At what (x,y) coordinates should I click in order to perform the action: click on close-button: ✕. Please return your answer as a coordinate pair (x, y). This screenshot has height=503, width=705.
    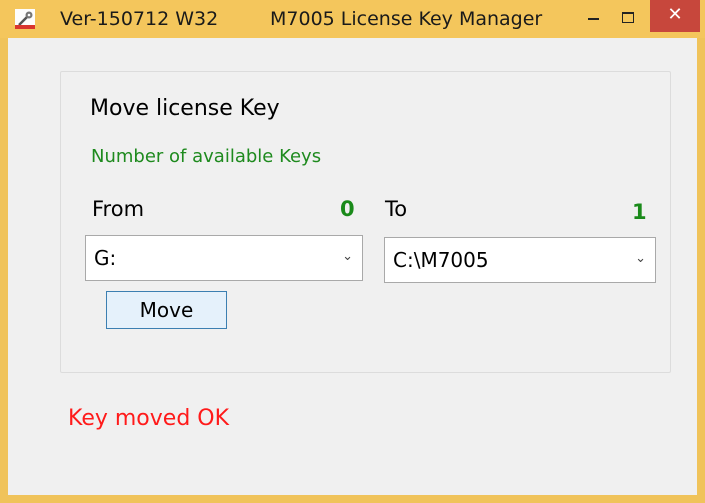
    Looking at the image, I should click on (675, 16).